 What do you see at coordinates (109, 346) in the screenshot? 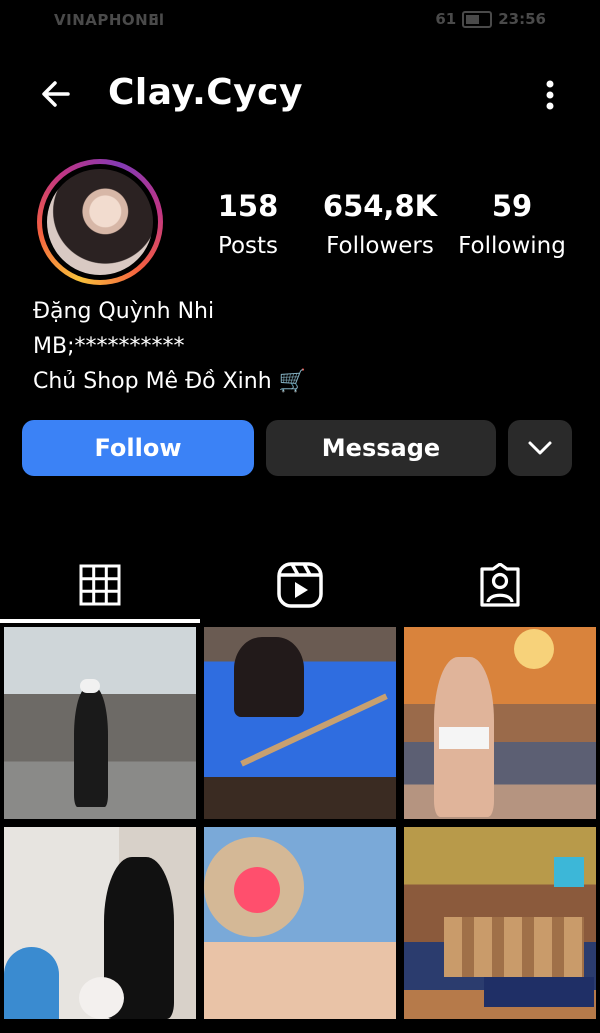
I see `bio-line: MB;**********` at bounding box center [109, 346].